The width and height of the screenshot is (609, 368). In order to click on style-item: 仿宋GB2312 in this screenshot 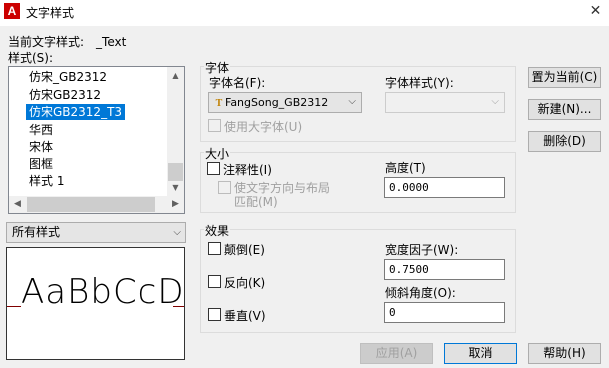, I will do `click(65, 95)`.